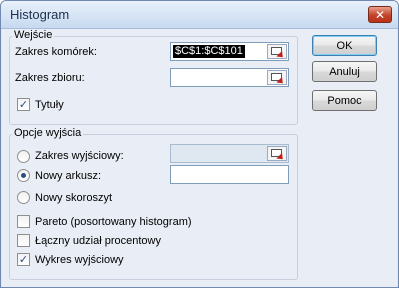 The height and width of the screenshot is (288, 399). What do you see at coordinates (49, 105) in the screenshot?
I see `labels-checkbox-label: Tytuły` at bounding box center [49, 105].